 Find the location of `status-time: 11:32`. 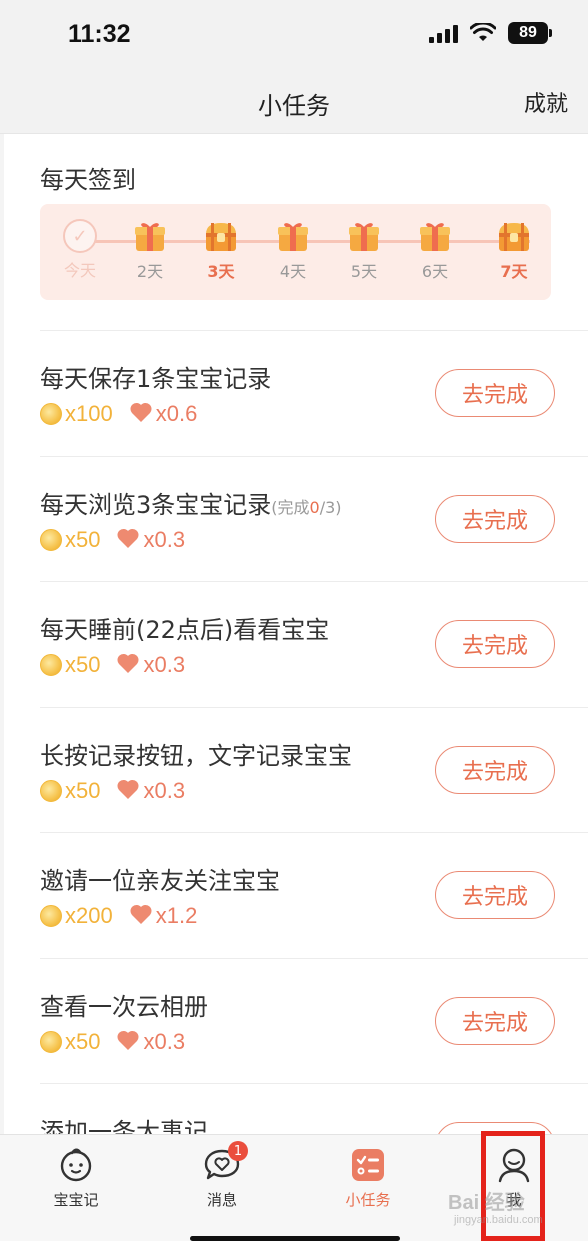

status-time: 11:32 is located at coordinates (99, 34).